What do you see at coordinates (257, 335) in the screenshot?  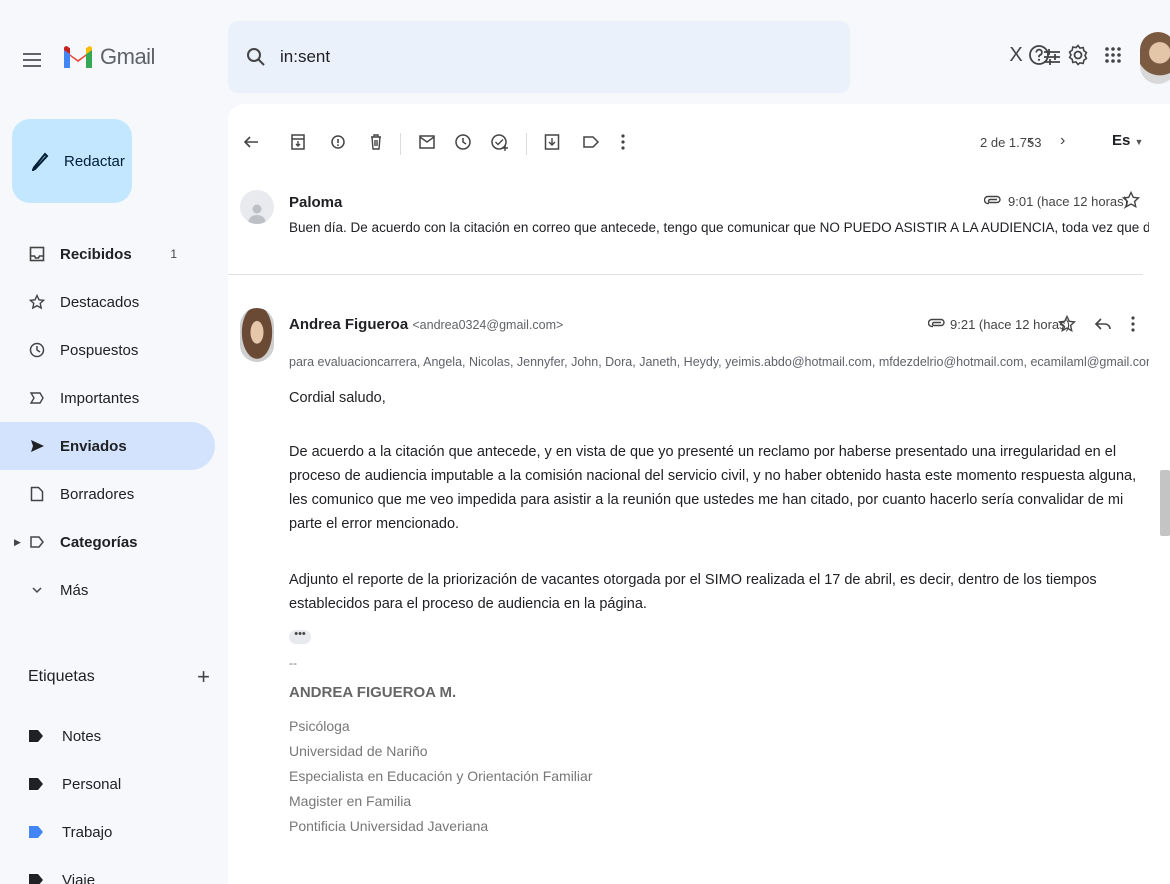 I see `sender-avatar` at bounding box center [257, 335].